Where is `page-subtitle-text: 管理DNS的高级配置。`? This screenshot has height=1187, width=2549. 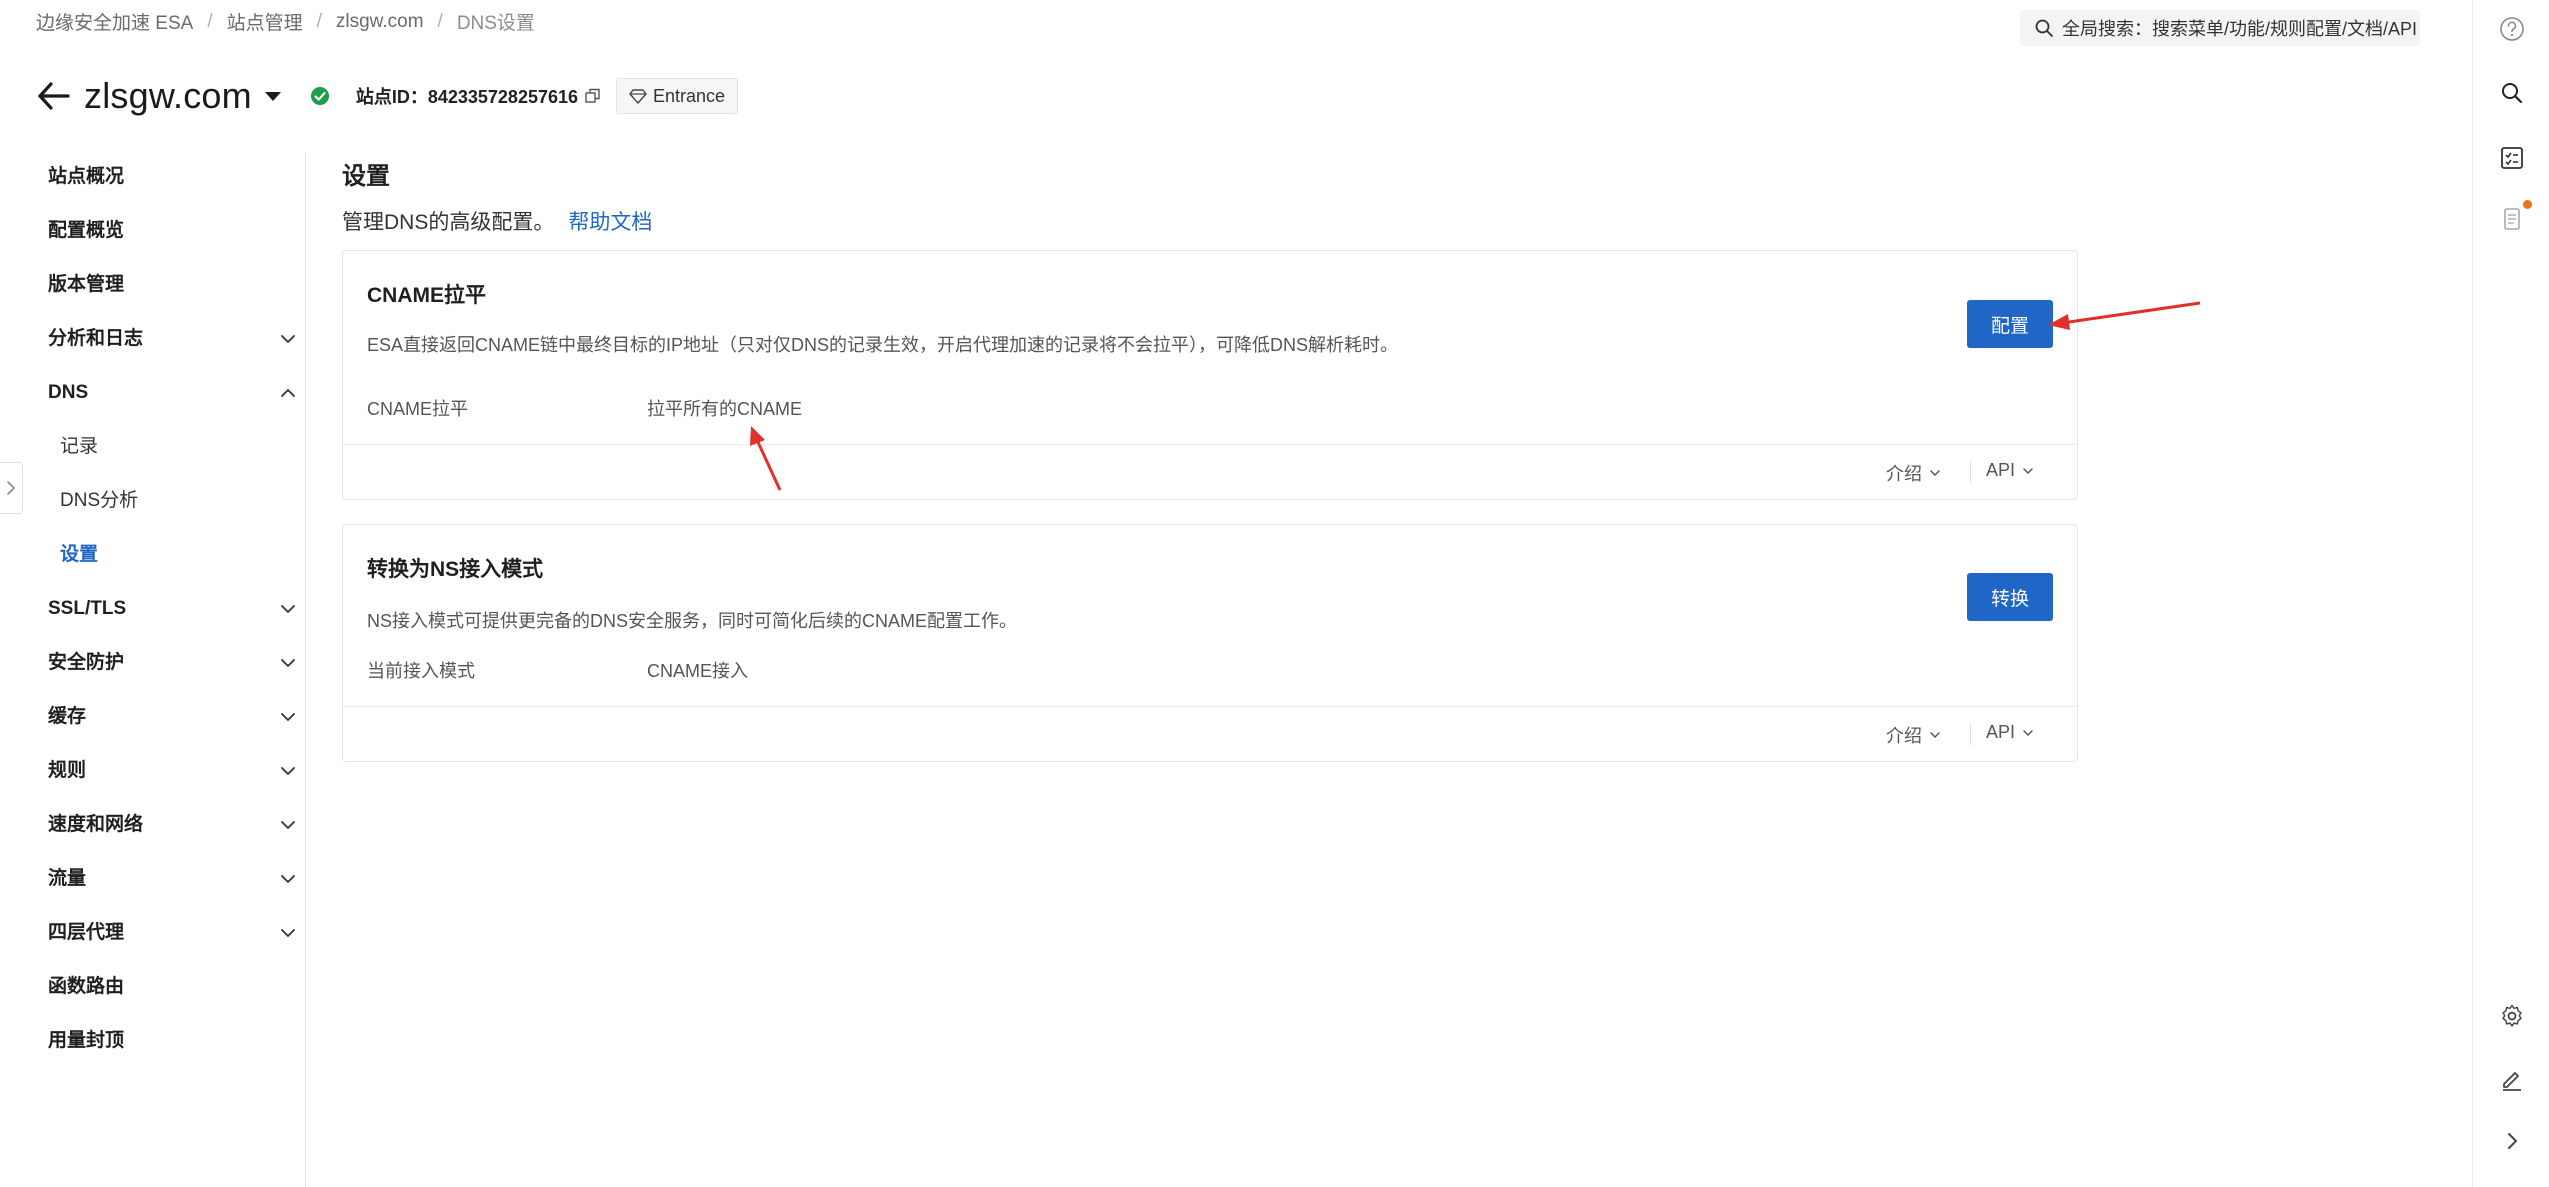 page-subtitle-text: 管理DNS的高级配置。 is located at coordinates (448, 222).